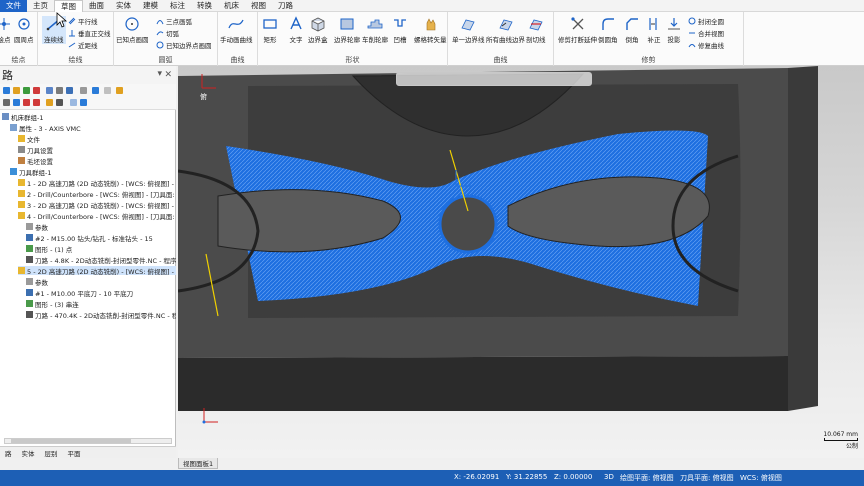 The height and width of the screenshot is (486, 864). What do you see at coordinates (270, 30) in the screenshot?
I see `rectangle-button: 矩形` at bounding box center [270, 30].